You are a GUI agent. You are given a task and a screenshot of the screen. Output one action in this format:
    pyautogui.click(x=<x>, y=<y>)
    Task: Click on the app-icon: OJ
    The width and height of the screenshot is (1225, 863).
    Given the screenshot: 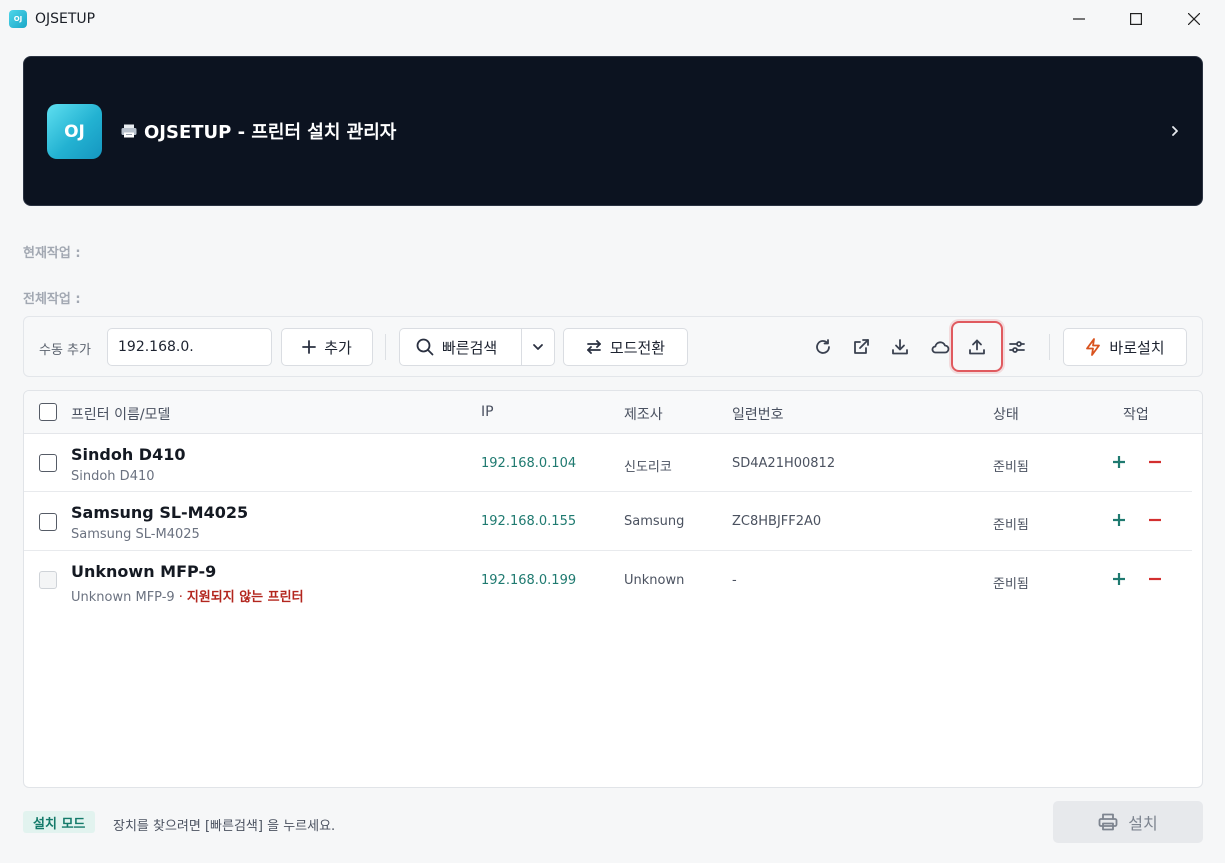 What is the action you would take?
    pyautogui.click(x=18, y=19)
    